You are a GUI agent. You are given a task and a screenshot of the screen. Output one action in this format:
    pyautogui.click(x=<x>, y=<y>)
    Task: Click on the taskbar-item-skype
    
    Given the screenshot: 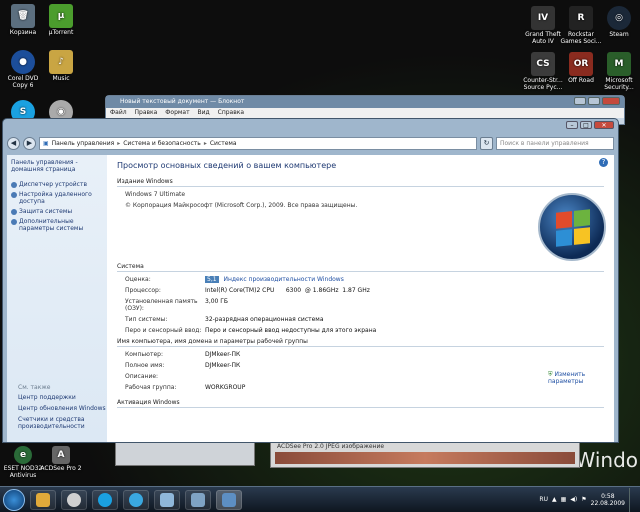 What is the action you would take?
    pyautogui.click(x=105, y=499)
    